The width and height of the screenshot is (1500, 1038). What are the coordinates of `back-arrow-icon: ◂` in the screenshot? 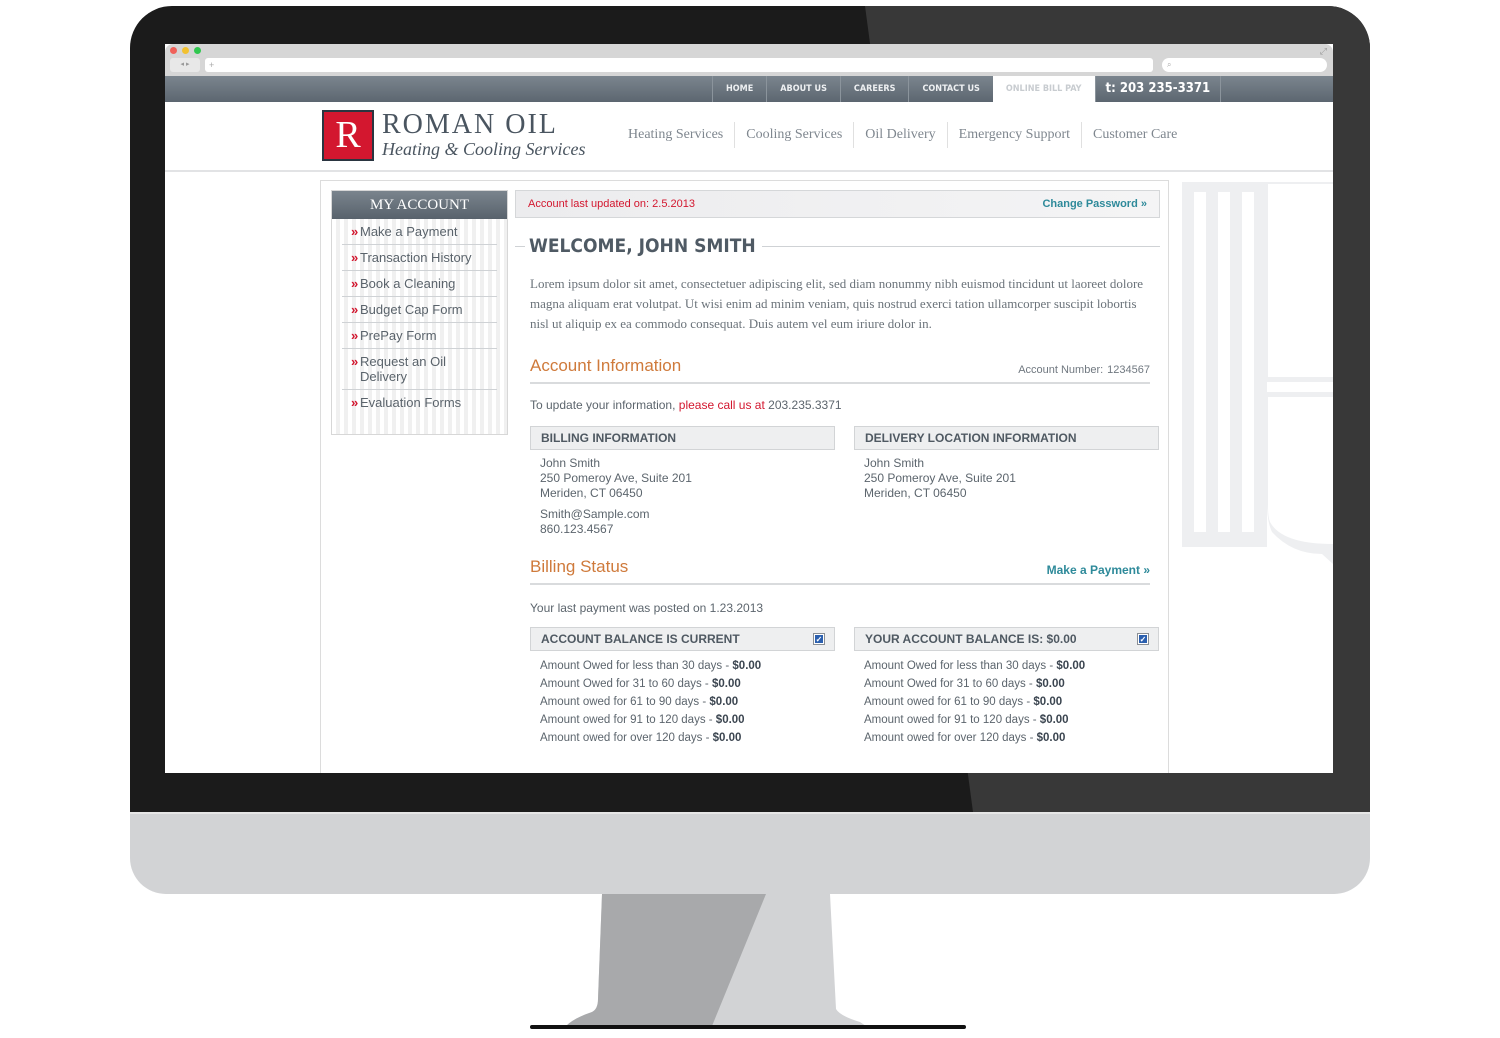 It's located at (183, 64).